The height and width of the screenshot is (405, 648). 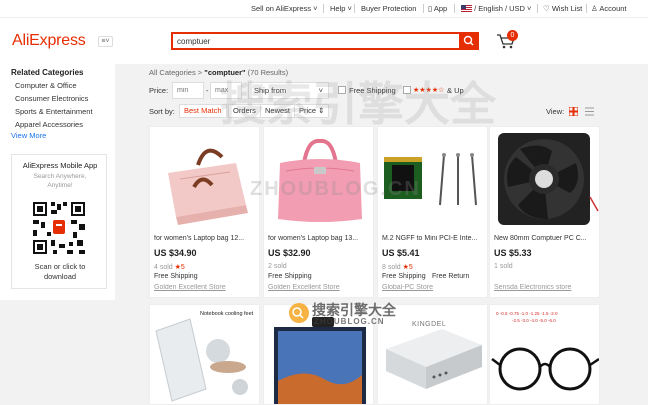 What do you see at coordinates (59, 228) in the screenshot?
I see `qr-code-icon` at bounding box center [59, 228].